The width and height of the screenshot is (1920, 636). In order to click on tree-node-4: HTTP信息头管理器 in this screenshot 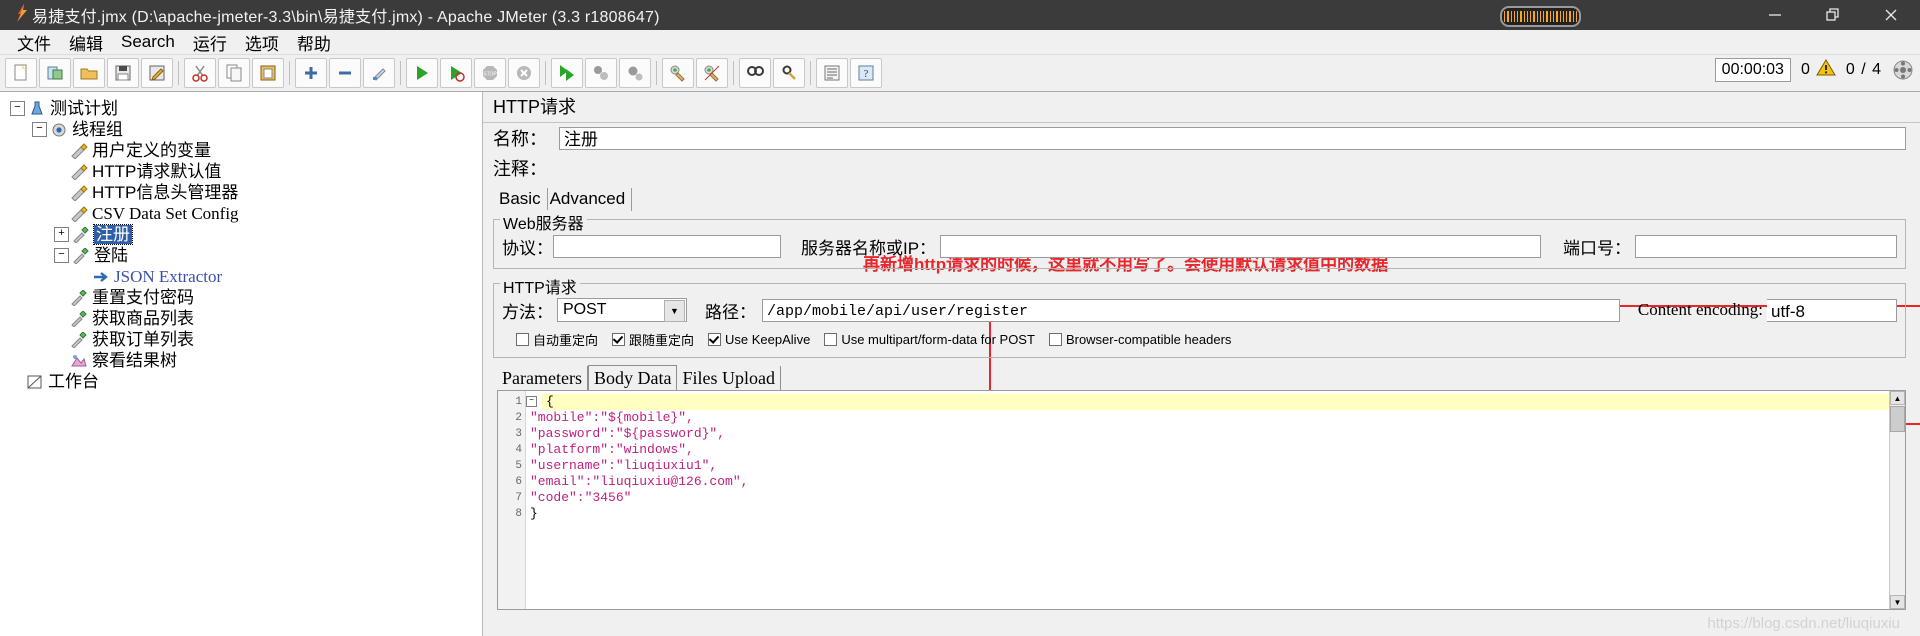, I will do `click(244, 192)`.